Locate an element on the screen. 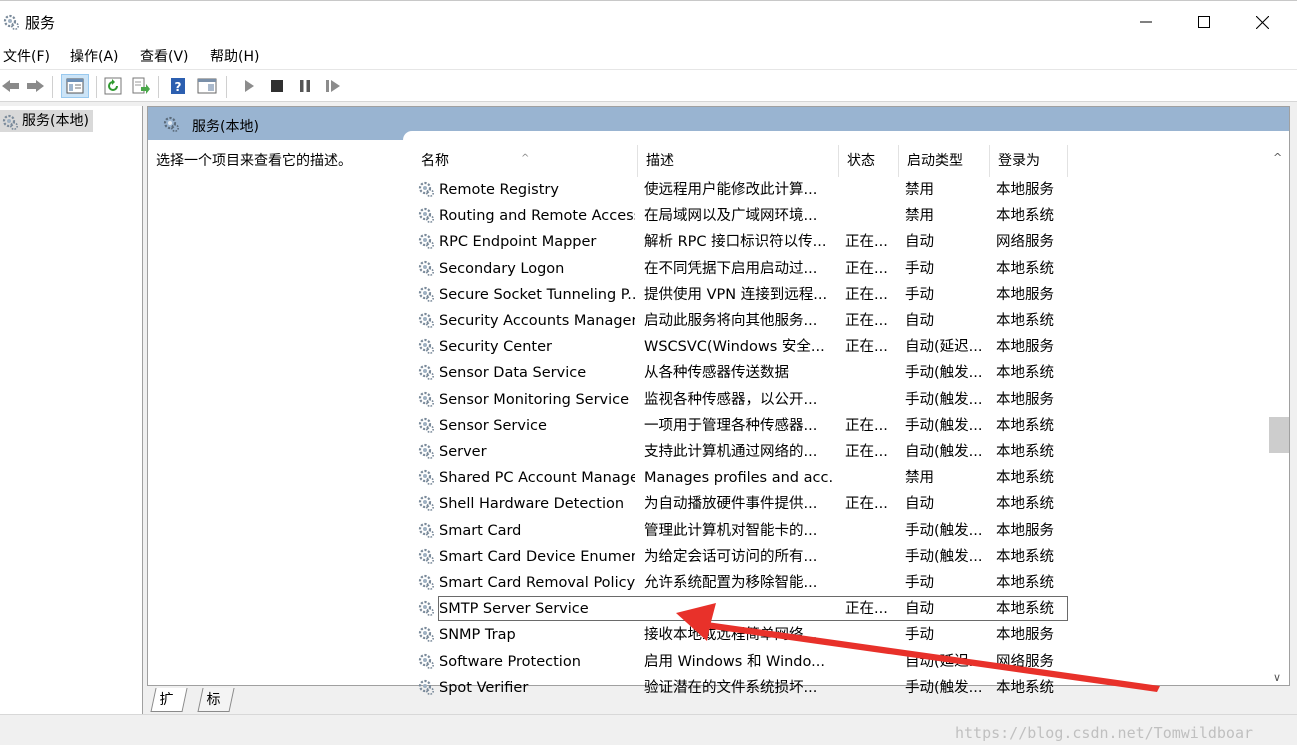  service-name: SNMP Trap is located at coordinates (477, 635).